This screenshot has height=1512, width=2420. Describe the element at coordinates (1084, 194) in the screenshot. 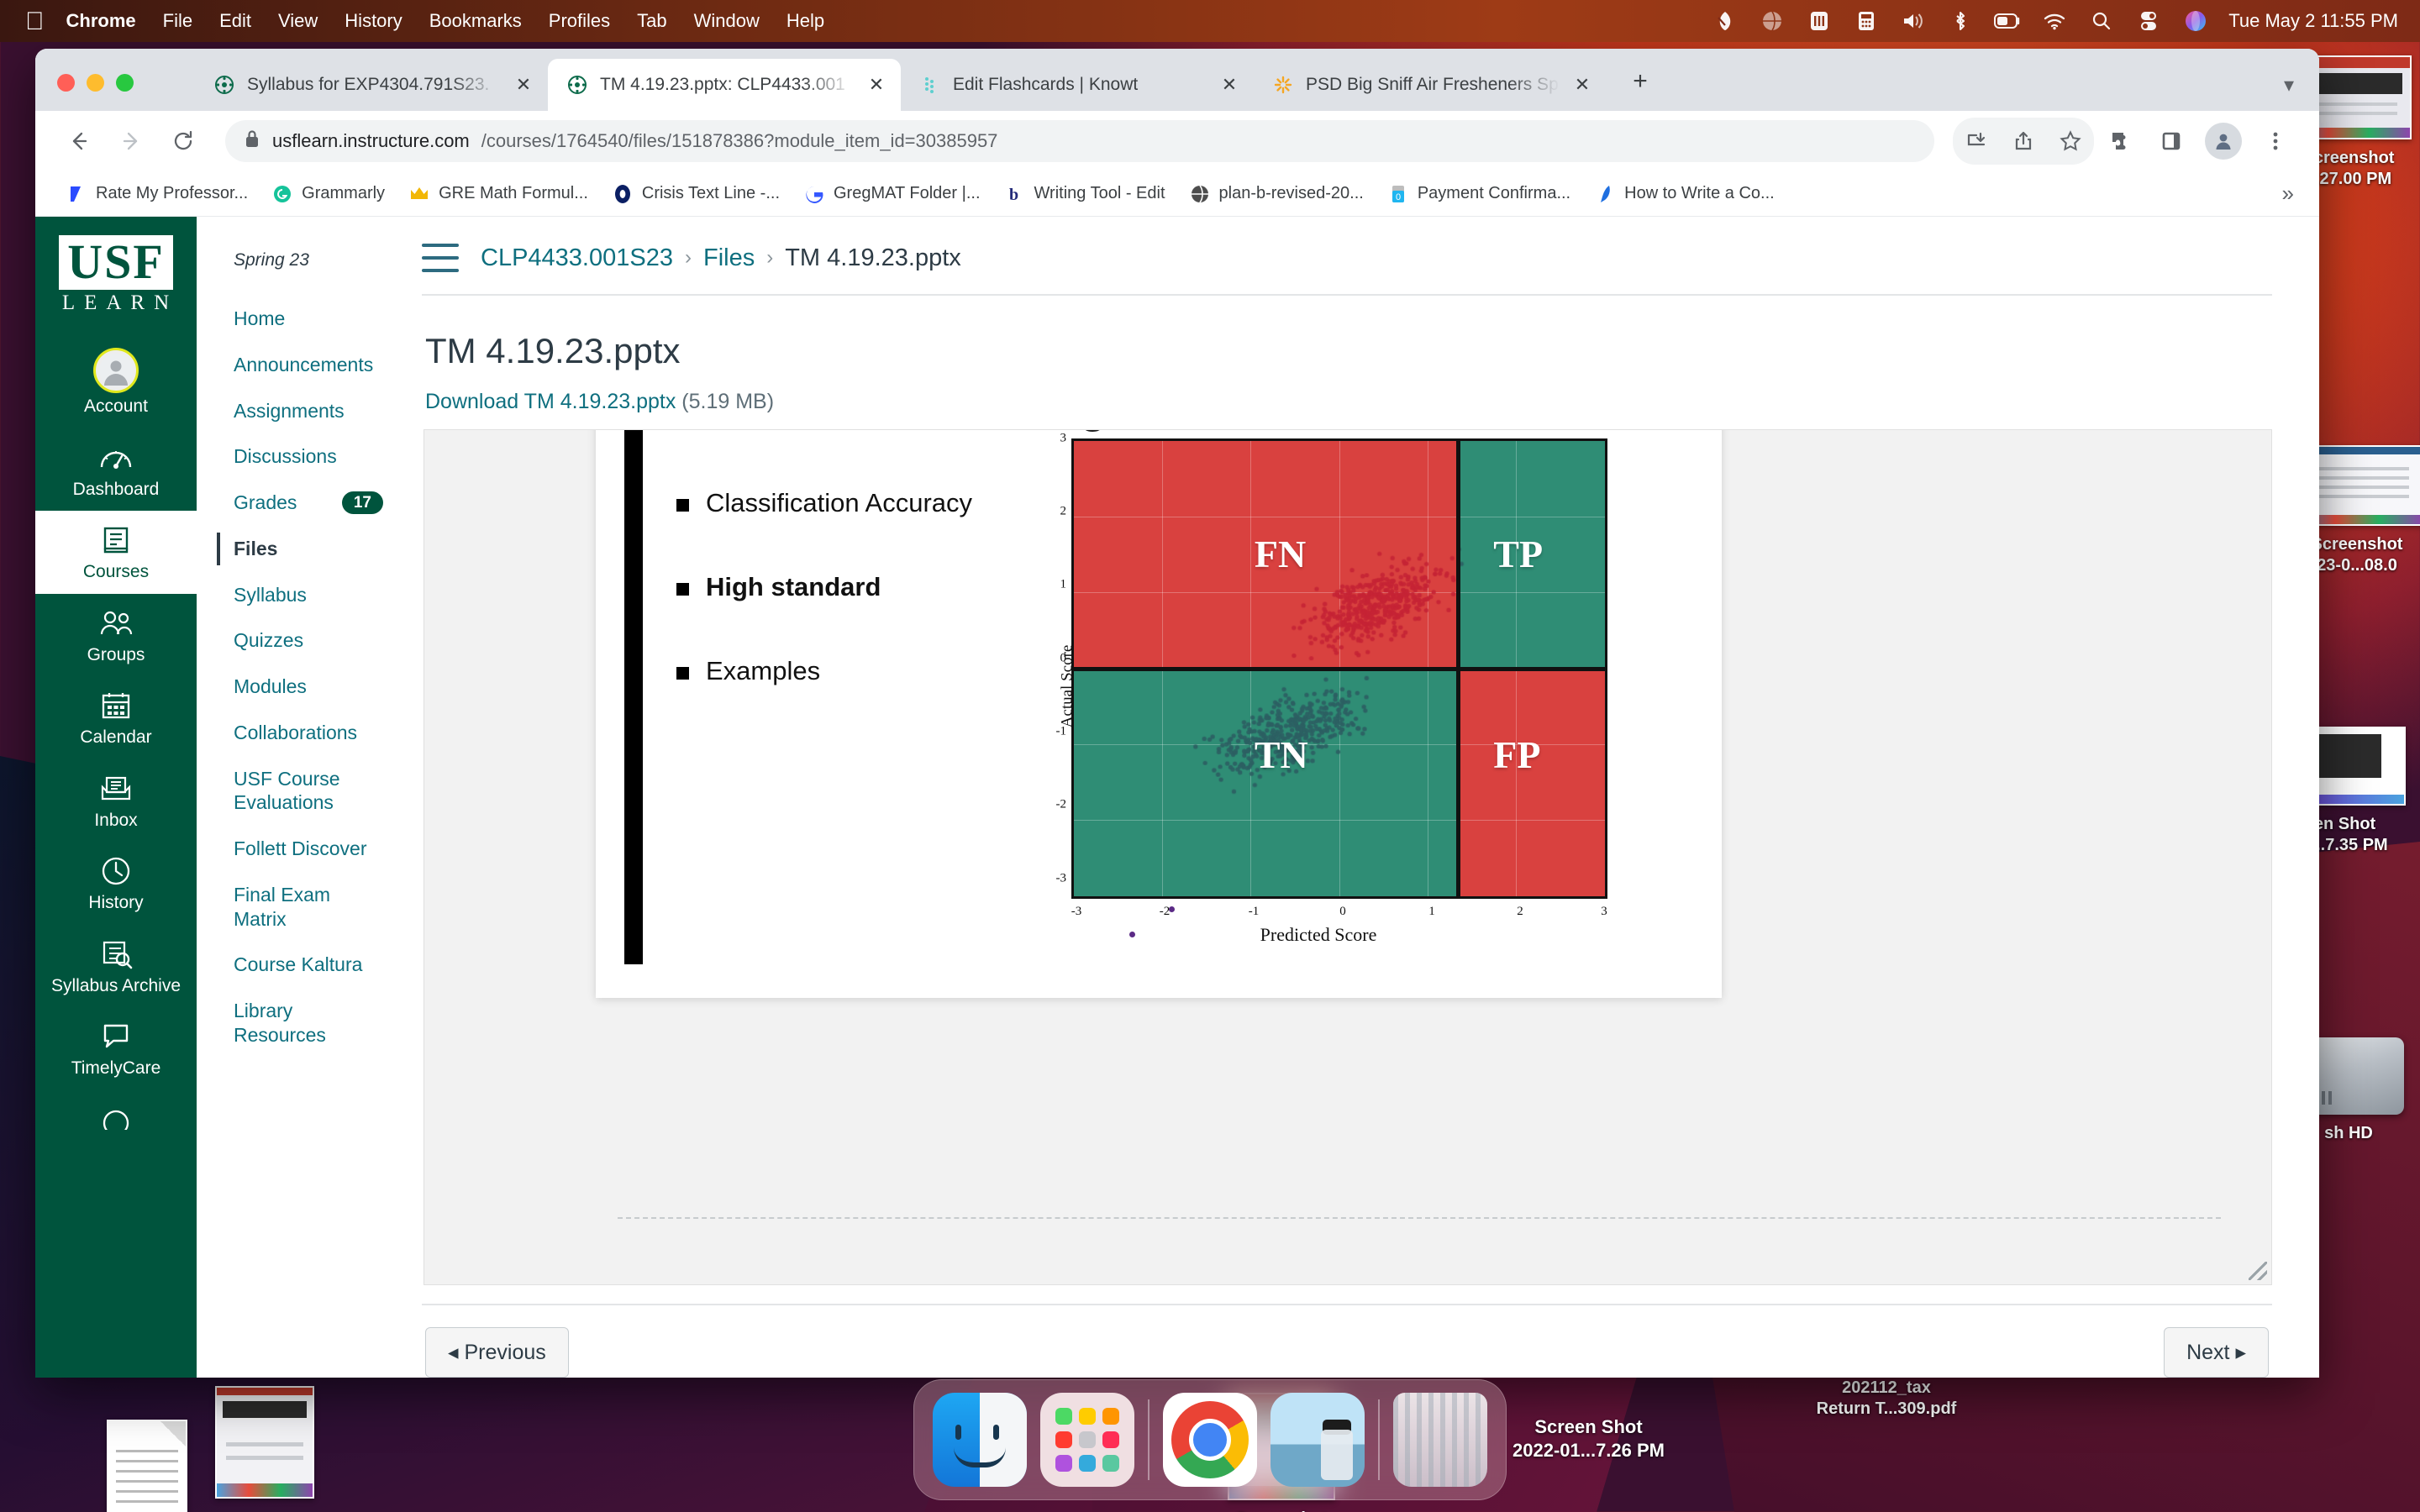

I see `bookmark-writing-tool: b Writing Tool - Edit` at that location.